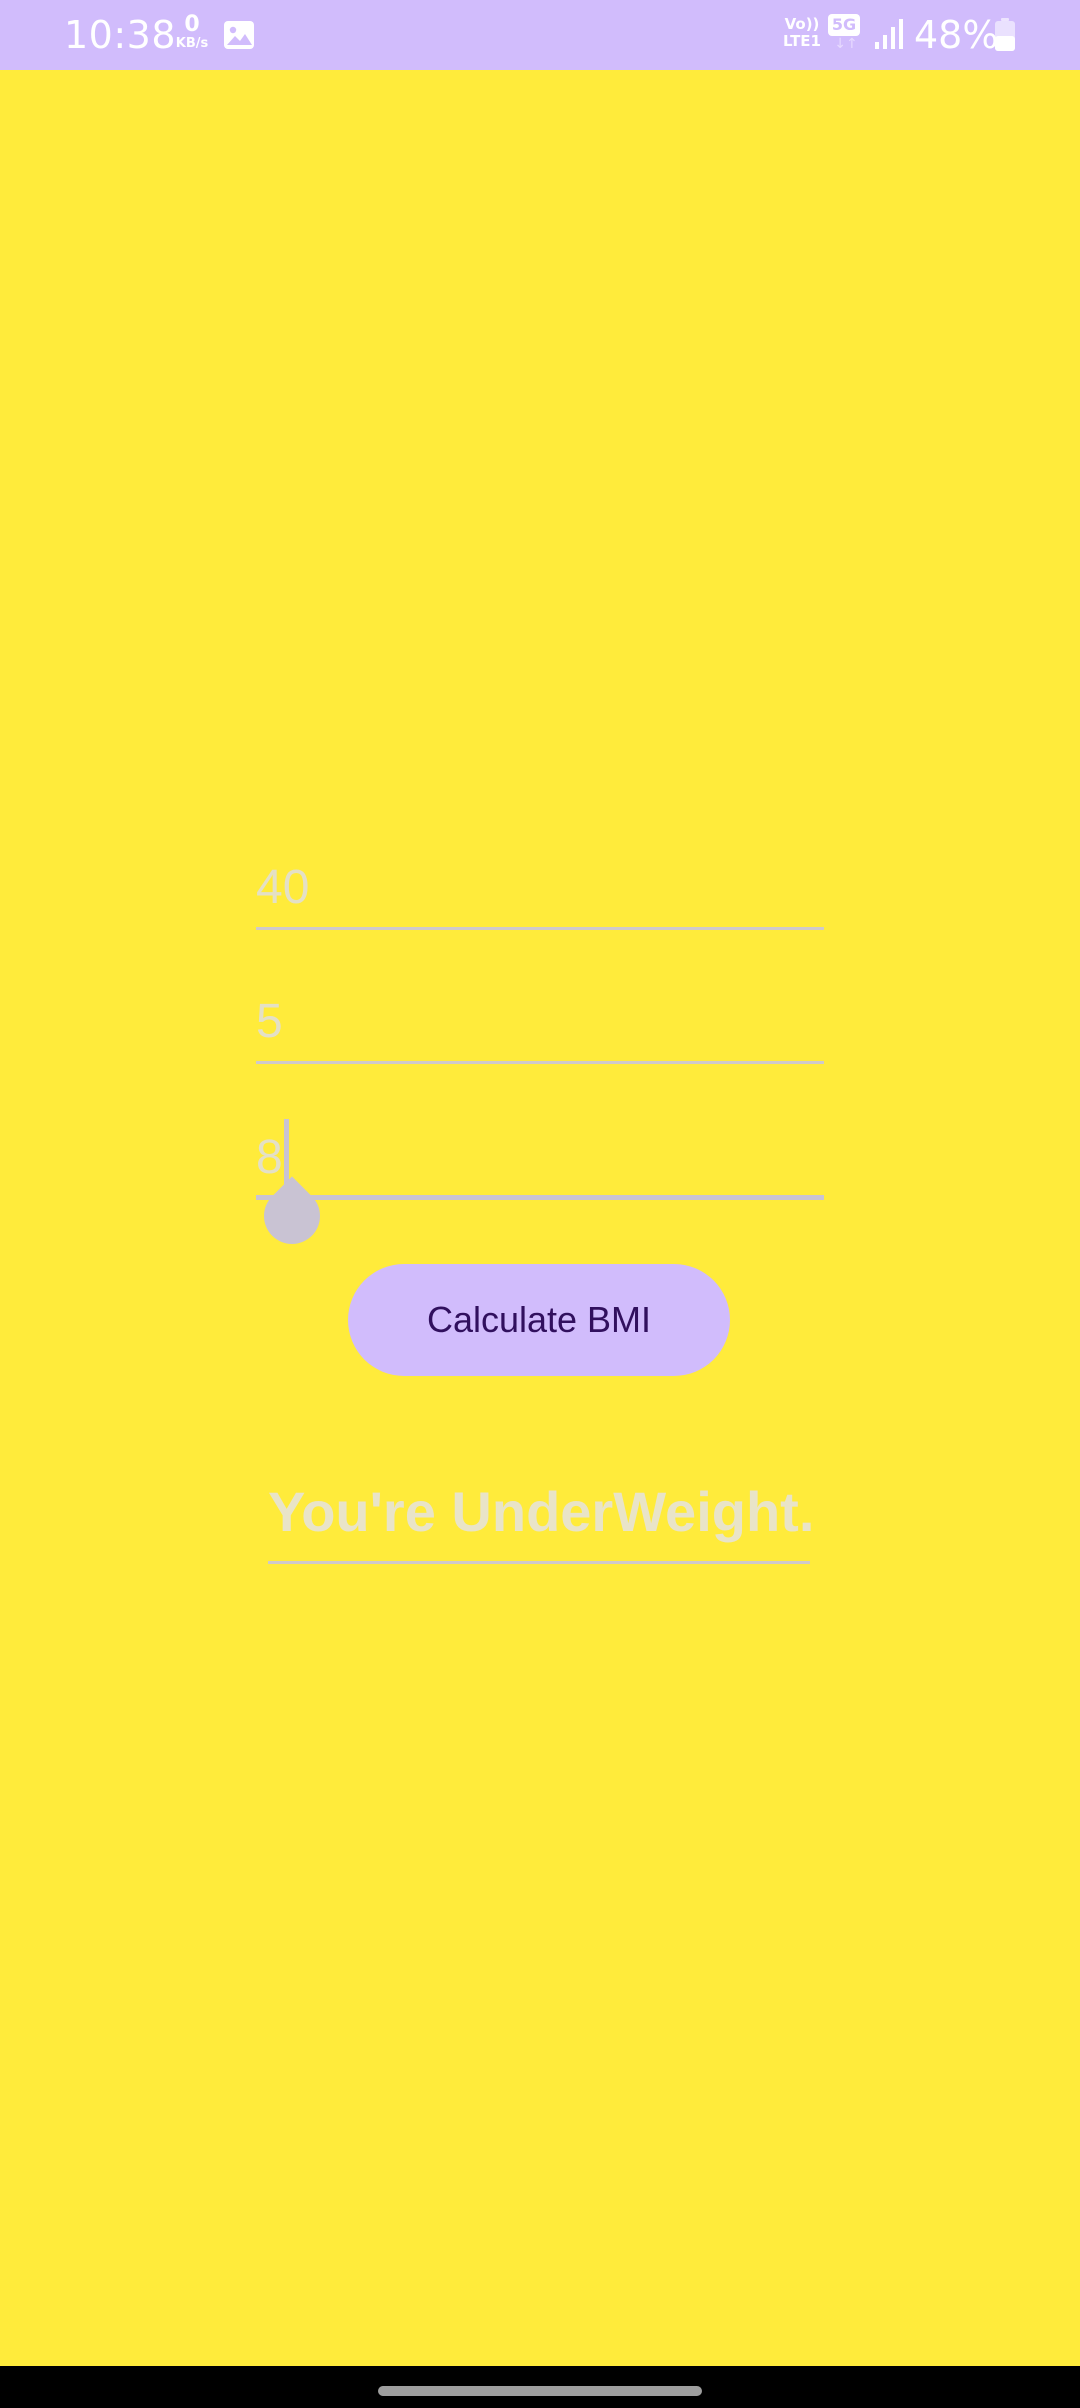 This screenshot has width=1080, height=2408. Describe the element at coordinates (292, 1216) in the screenshot. I see `cursor-handle` at that location.